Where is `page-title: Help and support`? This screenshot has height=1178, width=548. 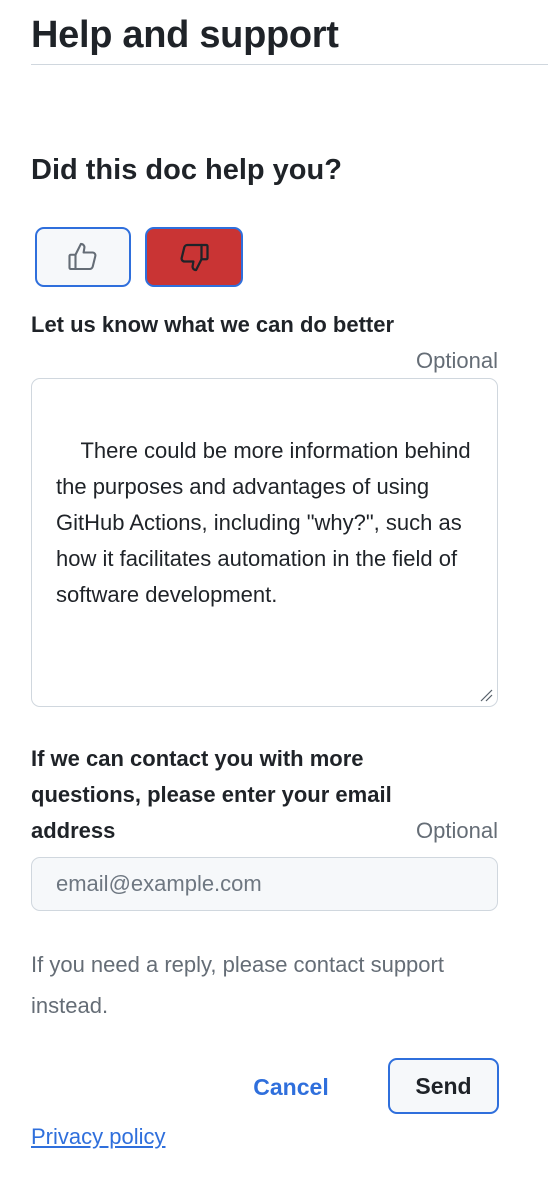
page-title: Help and support is located at coordinates (185, 35).